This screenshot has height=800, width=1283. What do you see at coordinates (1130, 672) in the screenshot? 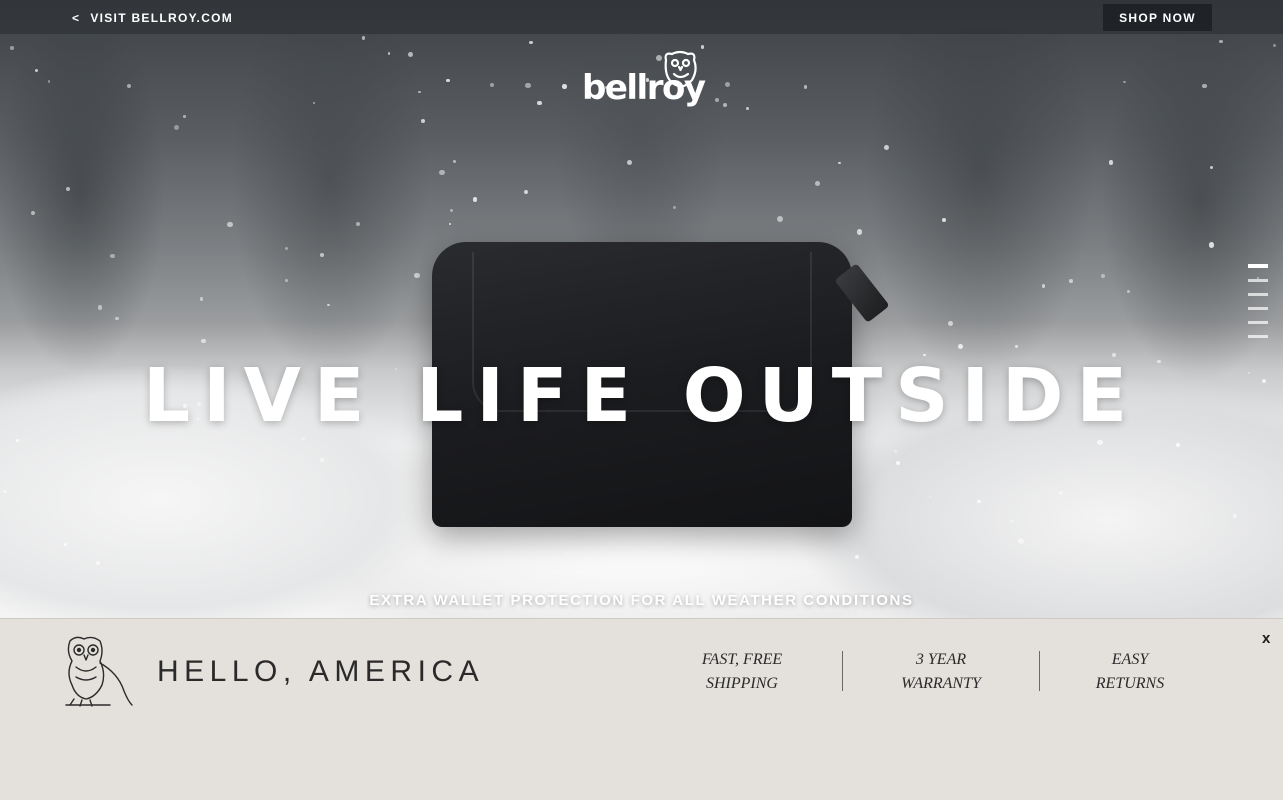
I see `perk-returns: EASY RETURNS` at bounding box center [1130, 672].